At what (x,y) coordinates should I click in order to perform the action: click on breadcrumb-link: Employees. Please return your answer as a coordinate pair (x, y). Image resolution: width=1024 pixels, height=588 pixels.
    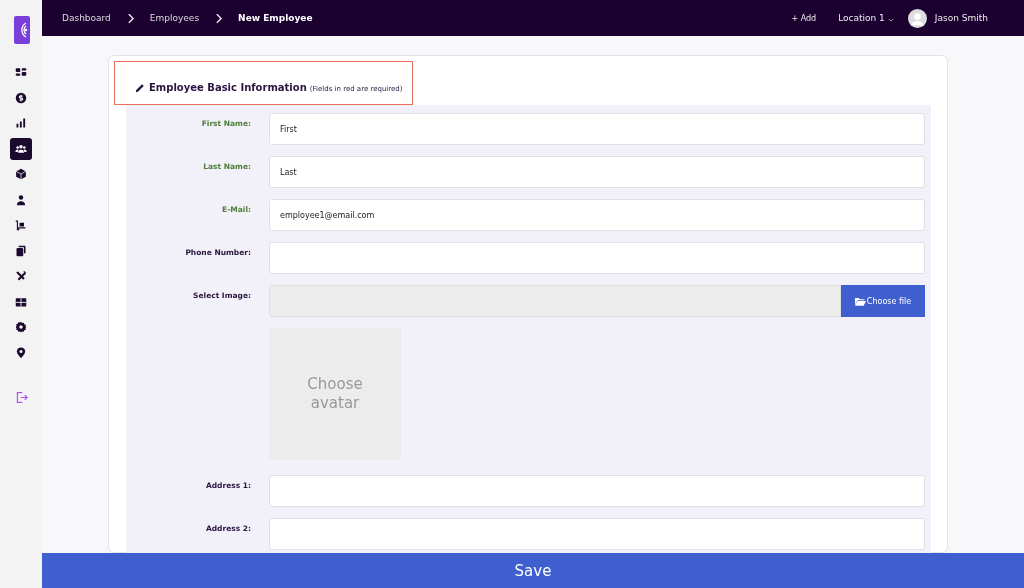
    Looking at the image, I should click on (174, 18).